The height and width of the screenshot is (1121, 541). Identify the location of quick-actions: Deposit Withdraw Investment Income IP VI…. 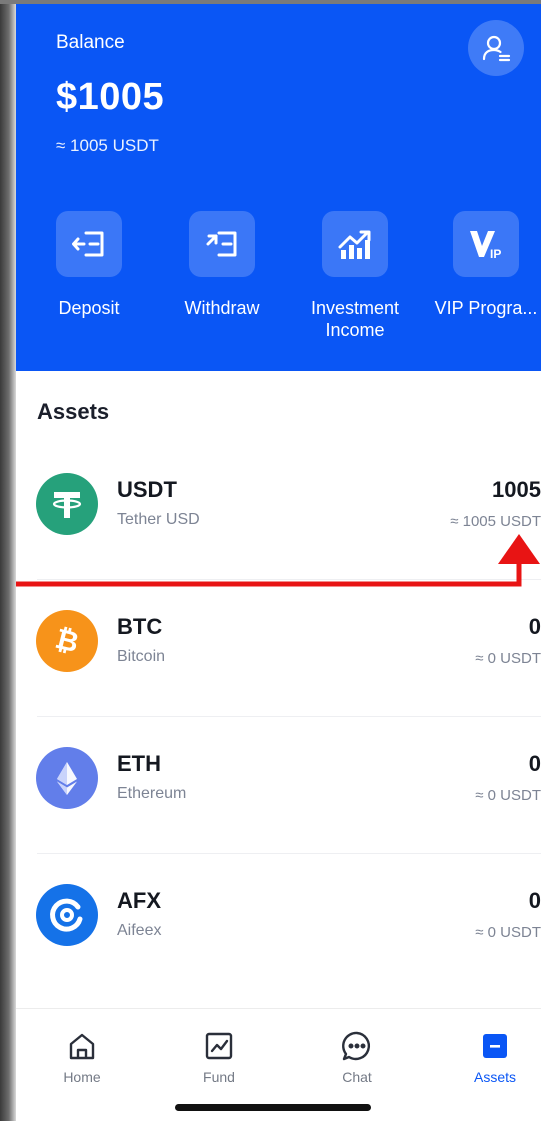
(278, 286).